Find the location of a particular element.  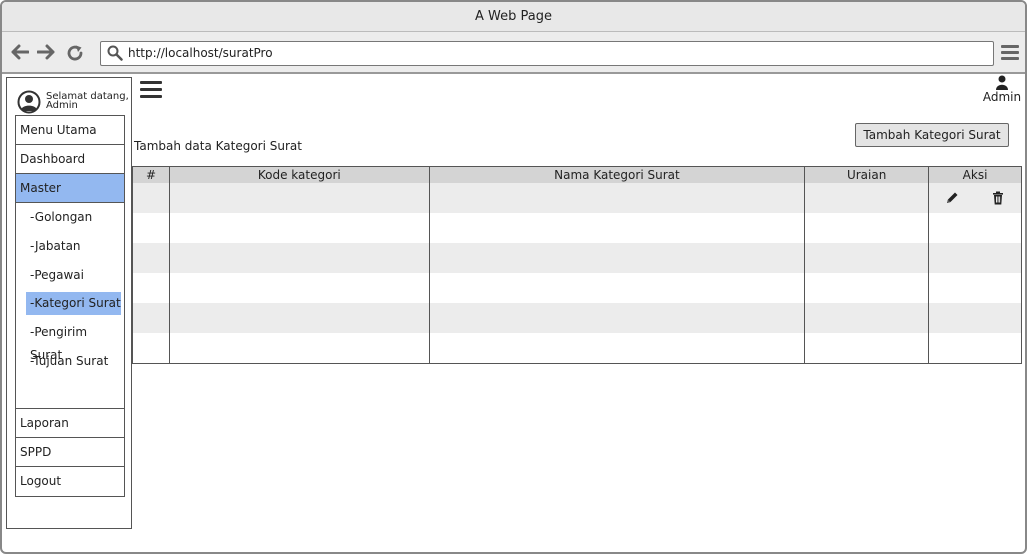

reload-icon is located at coordinates (75, 54).